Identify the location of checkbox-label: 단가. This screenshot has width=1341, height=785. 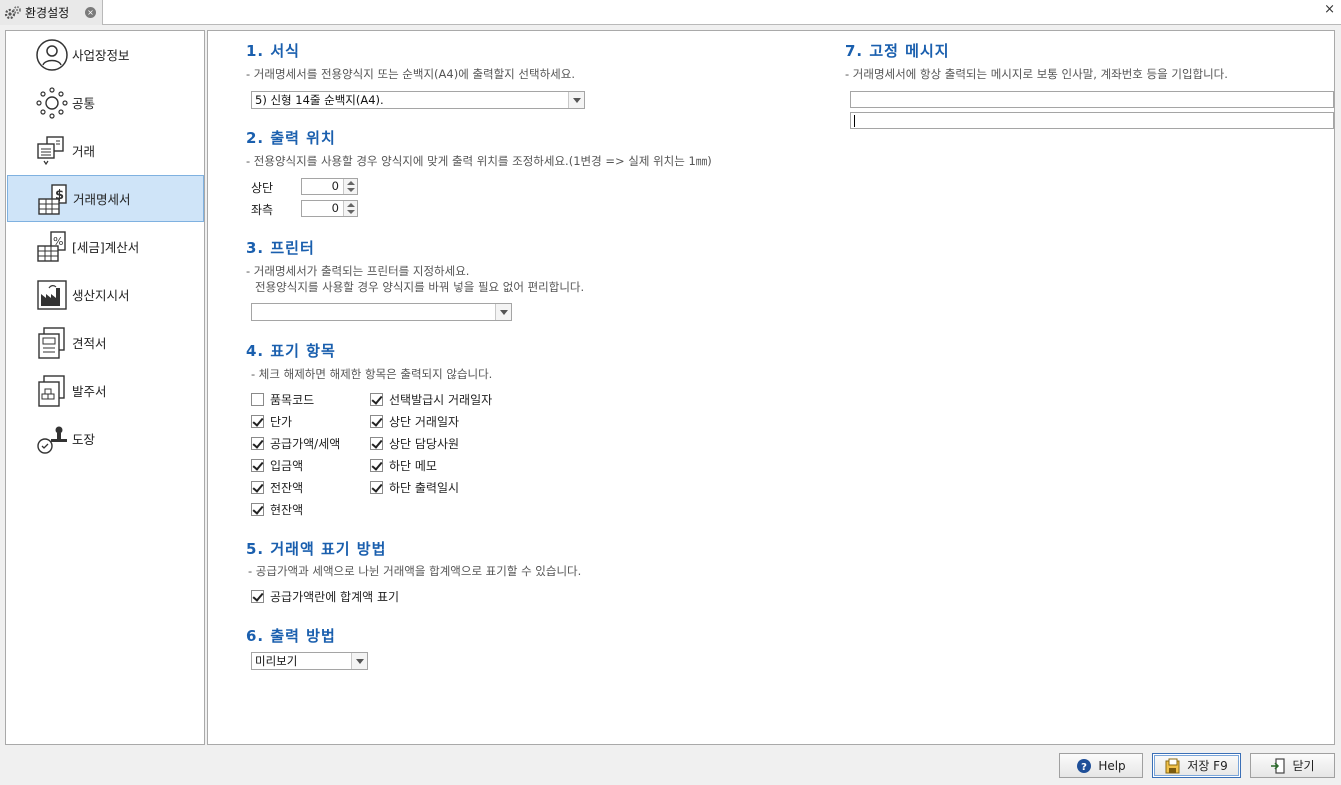
(281, 422).